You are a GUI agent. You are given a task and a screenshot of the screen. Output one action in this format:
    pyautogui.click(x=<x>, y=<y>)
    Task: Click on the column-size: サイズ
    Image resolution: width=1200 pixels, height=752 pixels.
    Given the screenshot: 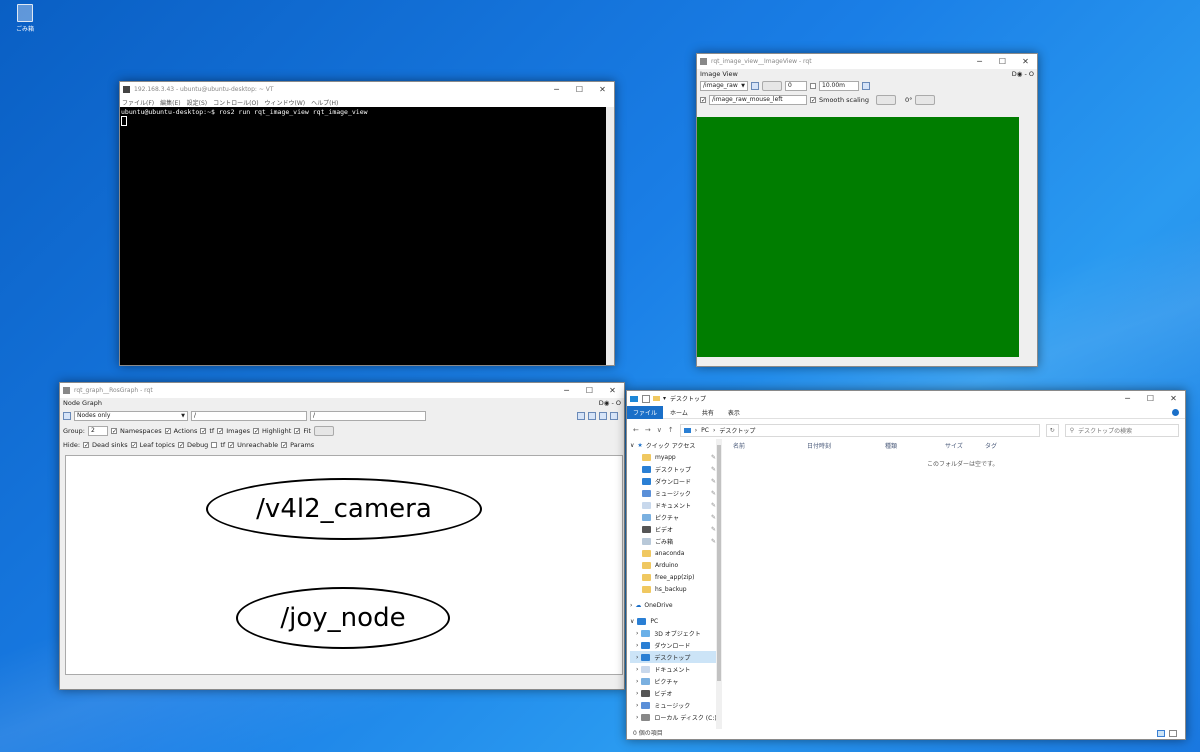 What is the action you would take?
    pyautogui.click(x=954, y=445)
    